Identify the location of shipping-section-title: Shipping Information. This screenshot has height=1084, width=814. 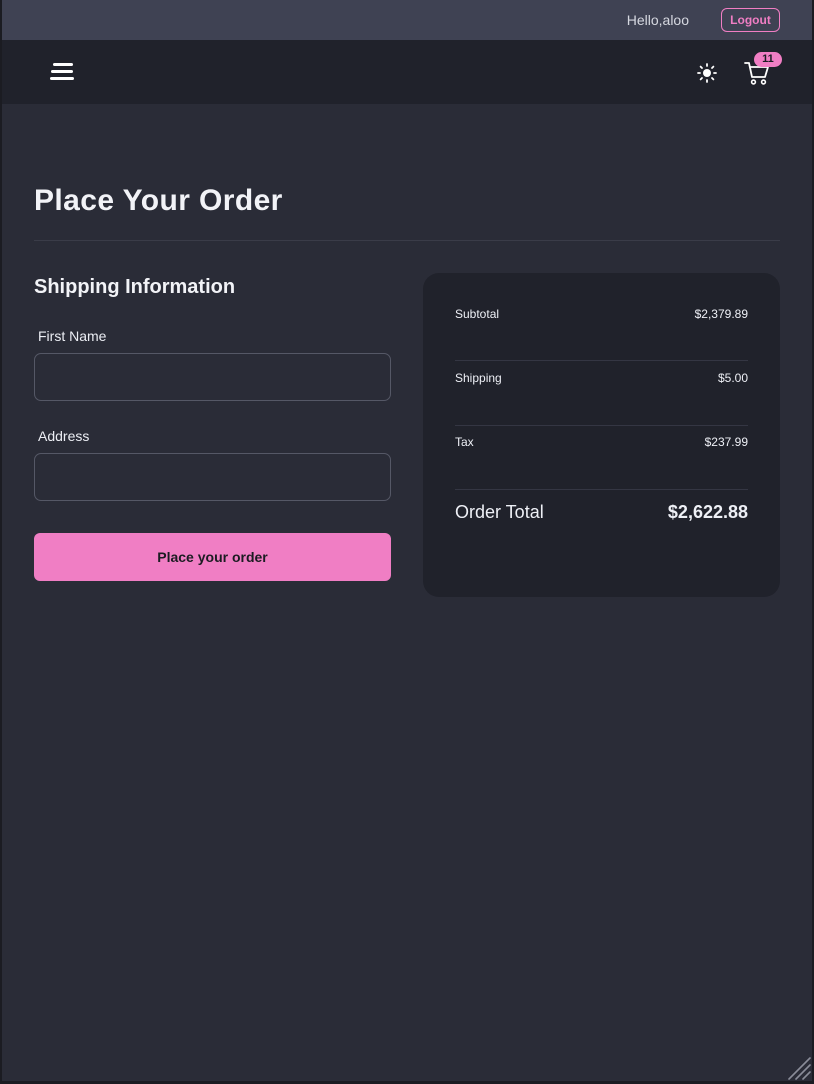
(135, 287).